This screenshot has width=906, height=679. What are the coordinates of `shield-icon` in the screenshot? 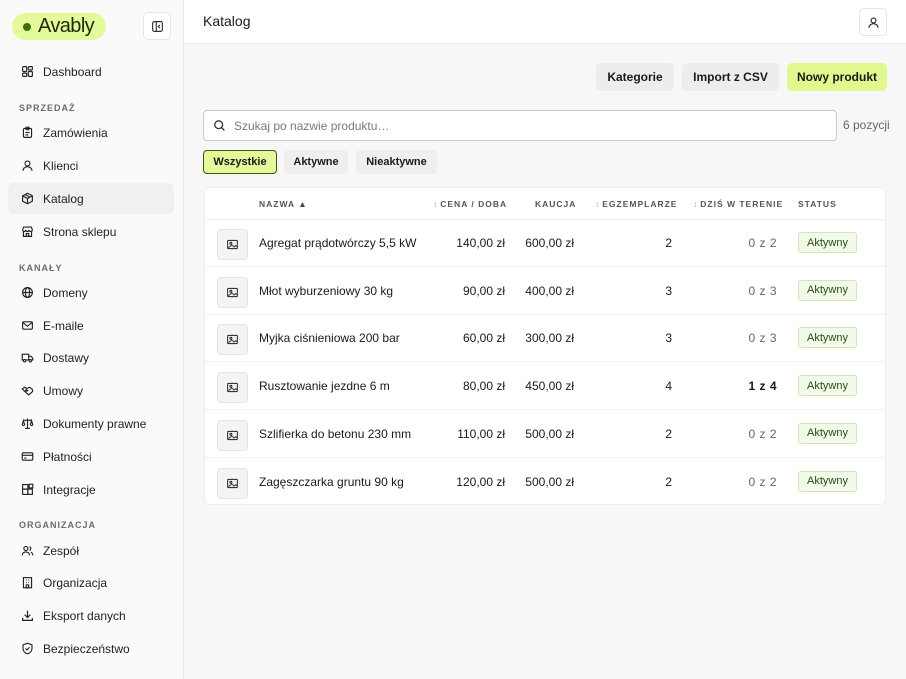 It's located at (27, 648).